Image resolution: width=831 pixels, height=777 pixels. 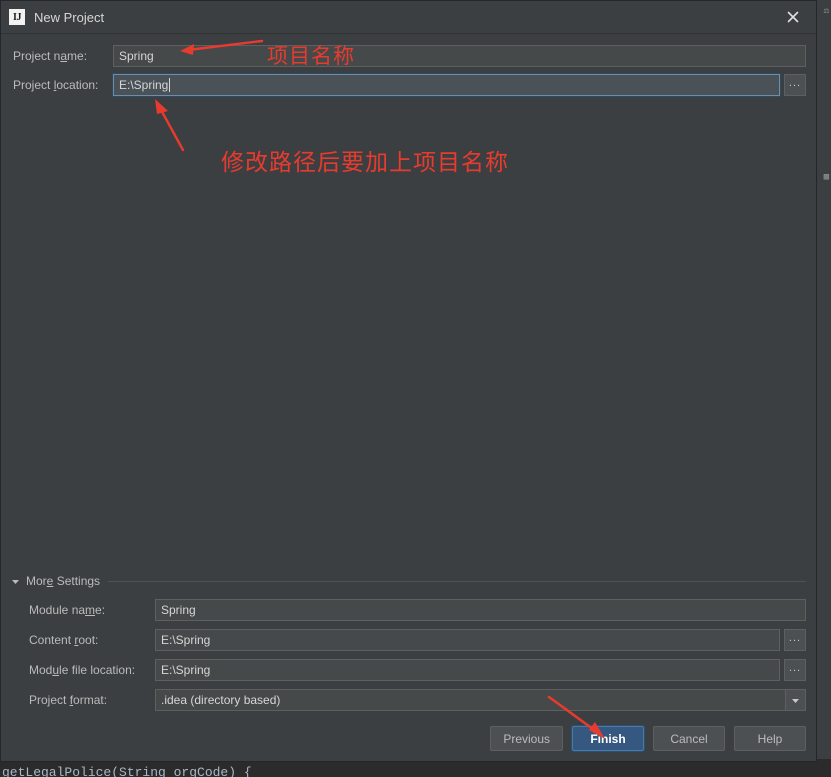 I want to click on project-format-label: Project format:, so click(x=68, y=700).